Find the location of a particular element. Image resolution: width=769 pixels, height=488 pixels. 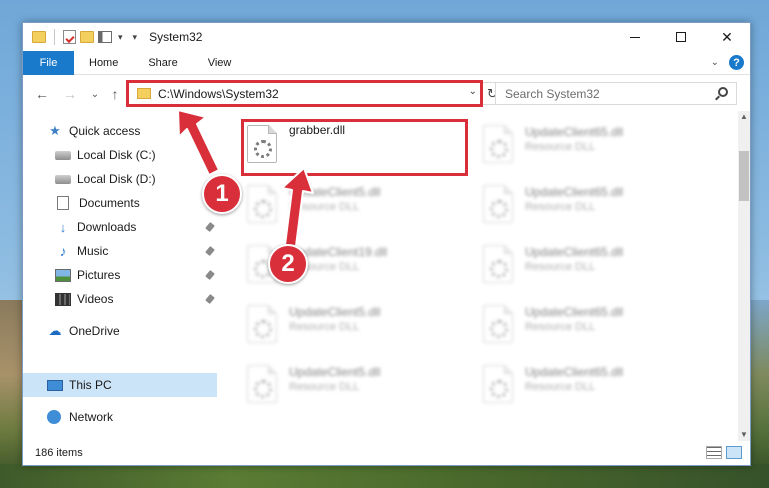

navigation-bar: ← → ⌄ ↑ C:\Windows\System32 ⌄ ↻ is located at coordinates (386, 93).